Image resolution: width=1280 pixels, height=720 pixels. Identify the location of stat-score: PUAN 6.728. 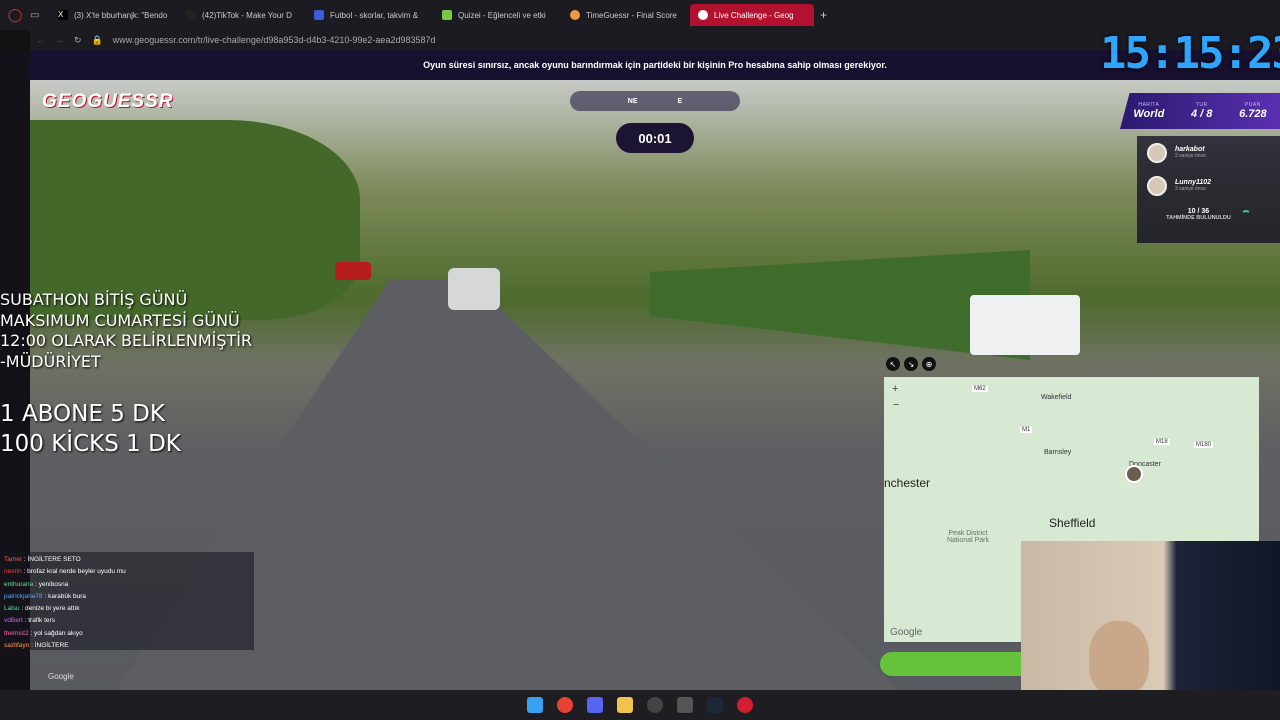
(1253, 111).